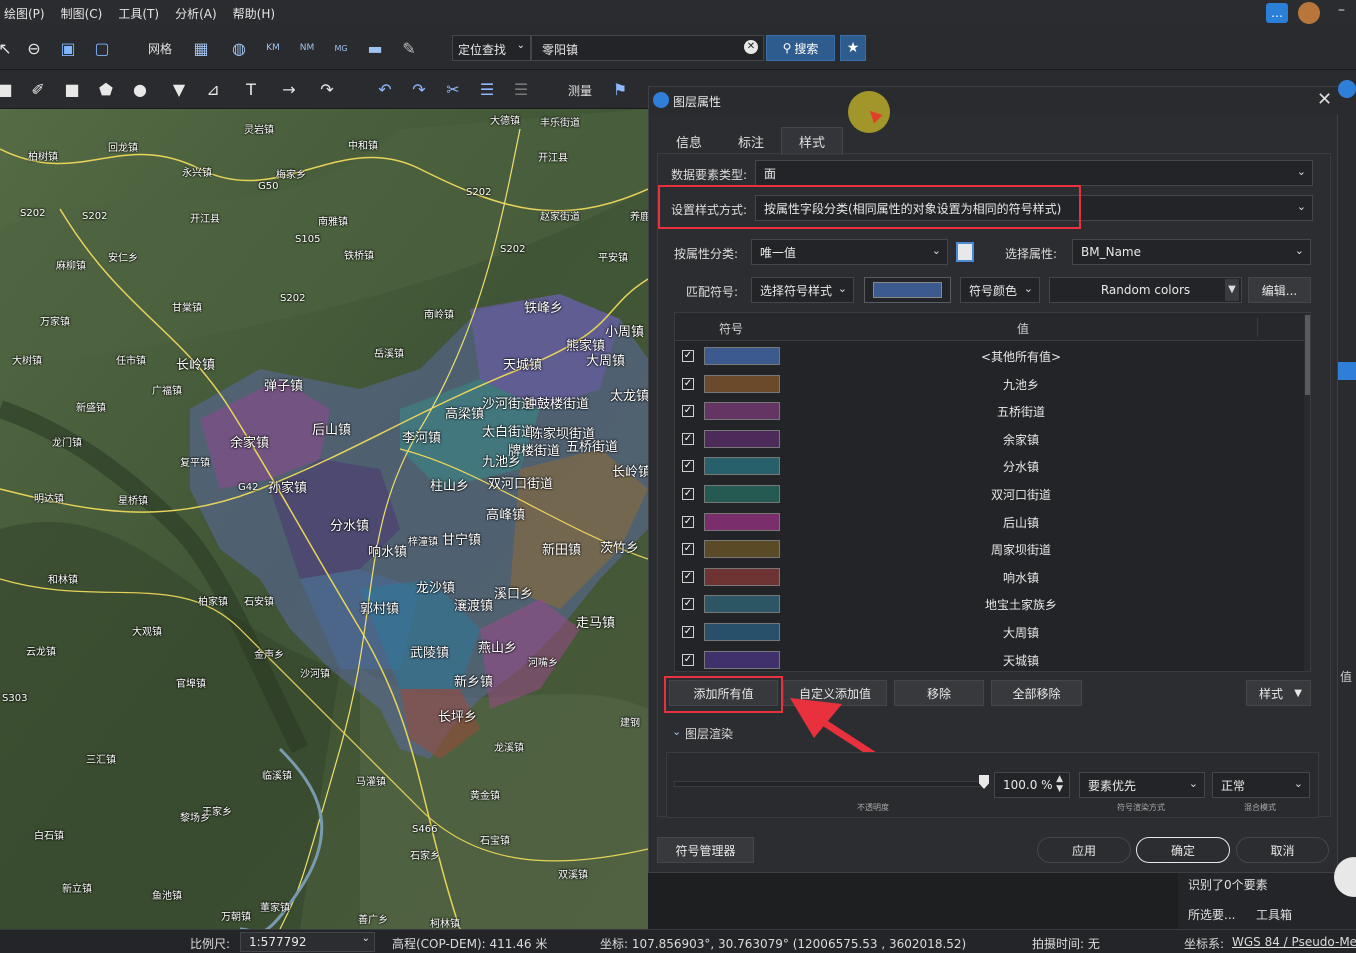  I want to click on ok-button: 确定, so click(1183, 850).